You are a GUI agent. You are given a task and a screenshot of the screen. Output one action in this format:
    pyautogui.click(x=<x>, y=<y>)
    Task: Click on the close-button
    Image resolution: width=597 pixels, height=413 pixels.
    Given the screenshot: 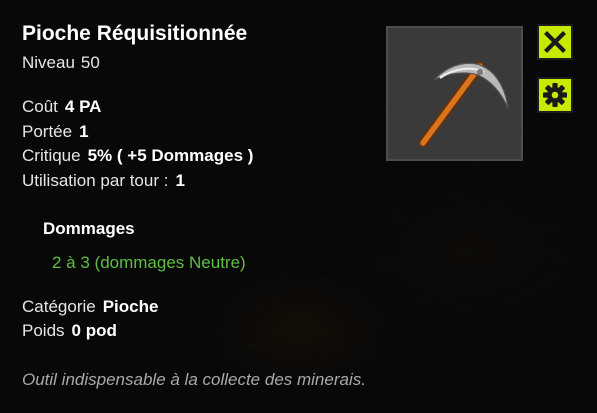 What is the action you would take?
    pyautogui.click(x=555, y=42)
    